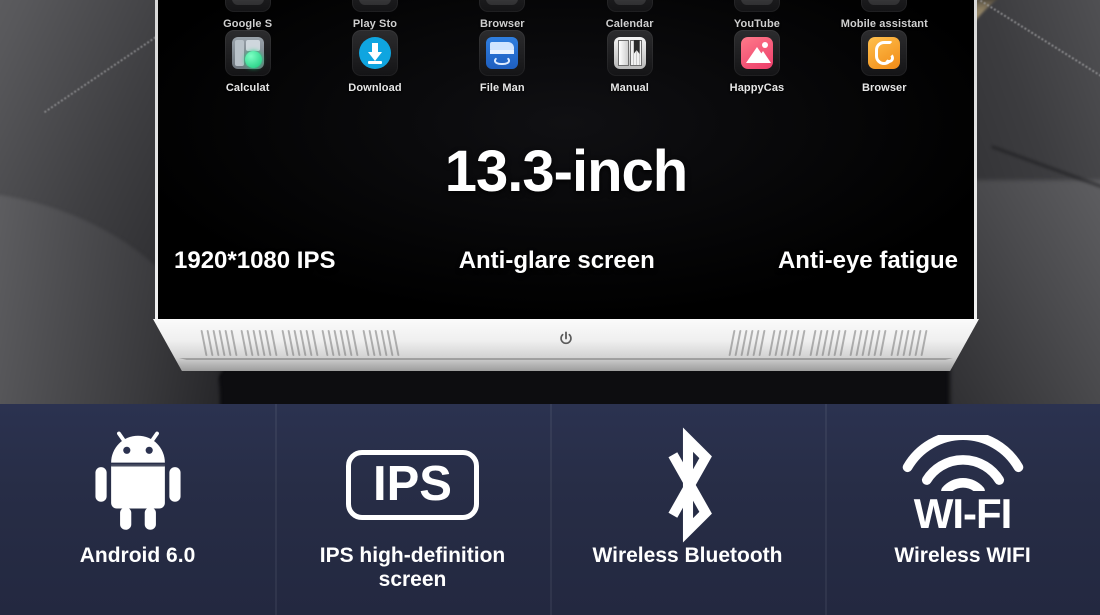  Describe the element at coordinates (884, 15) in the screenshot. I see `app-item: Mobile assistant` at that location.